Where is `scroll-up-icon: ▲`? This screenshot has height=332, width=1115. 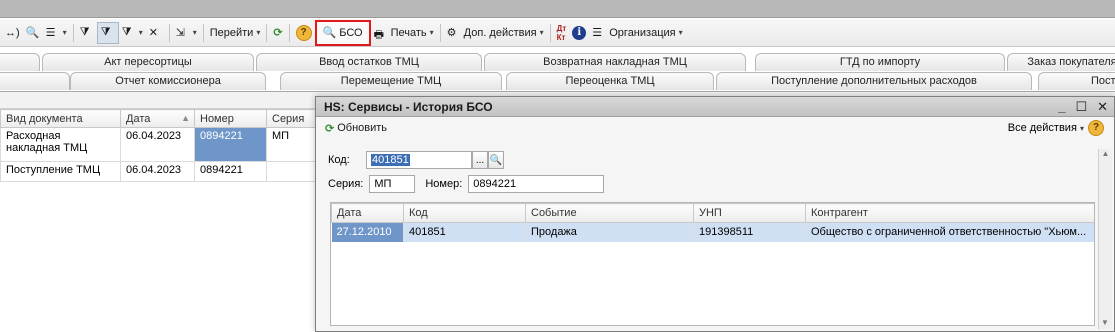 scroll-up-icon: ▲ is located at coordinates (1105, 153).